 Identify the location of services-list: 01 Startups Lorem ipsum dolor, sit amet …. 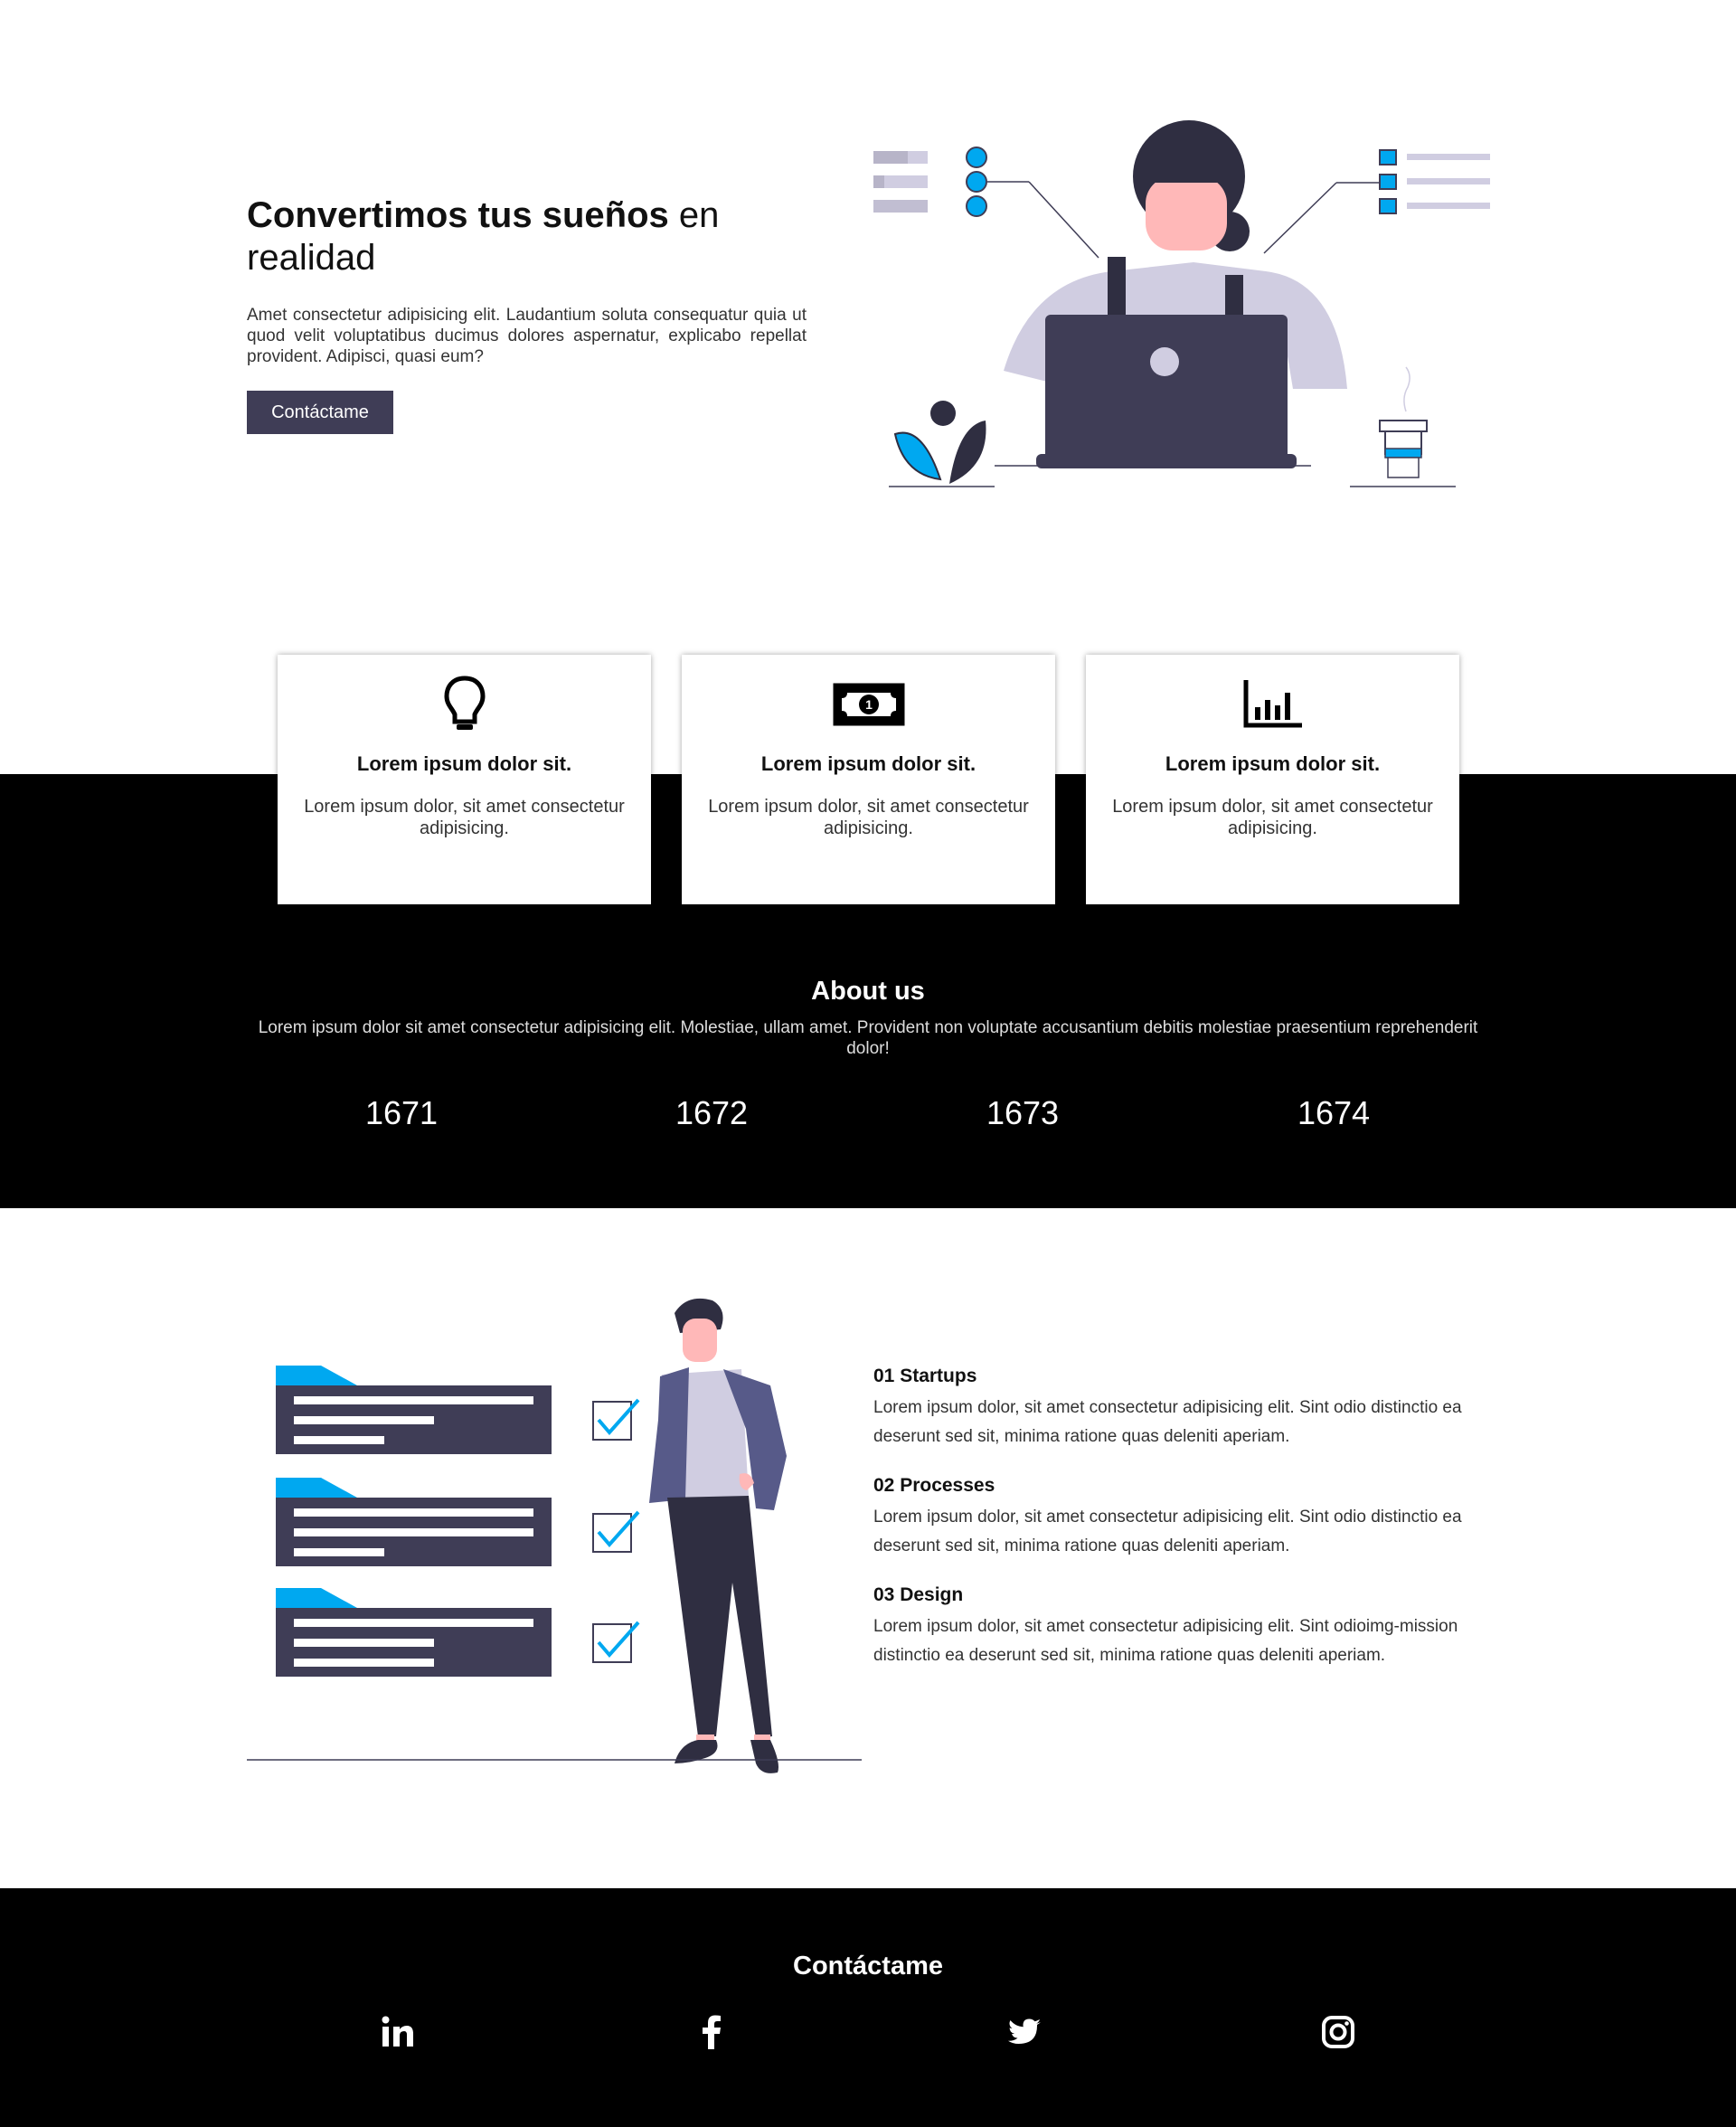
(1171, 1530).